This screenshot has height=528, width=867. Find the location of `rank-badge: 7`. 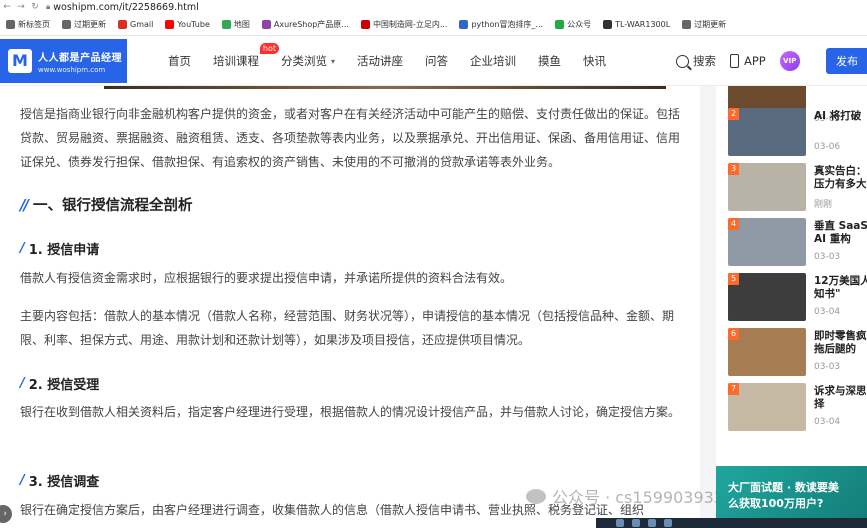

rank-badge: 7 is located at coordinates (733, 389).